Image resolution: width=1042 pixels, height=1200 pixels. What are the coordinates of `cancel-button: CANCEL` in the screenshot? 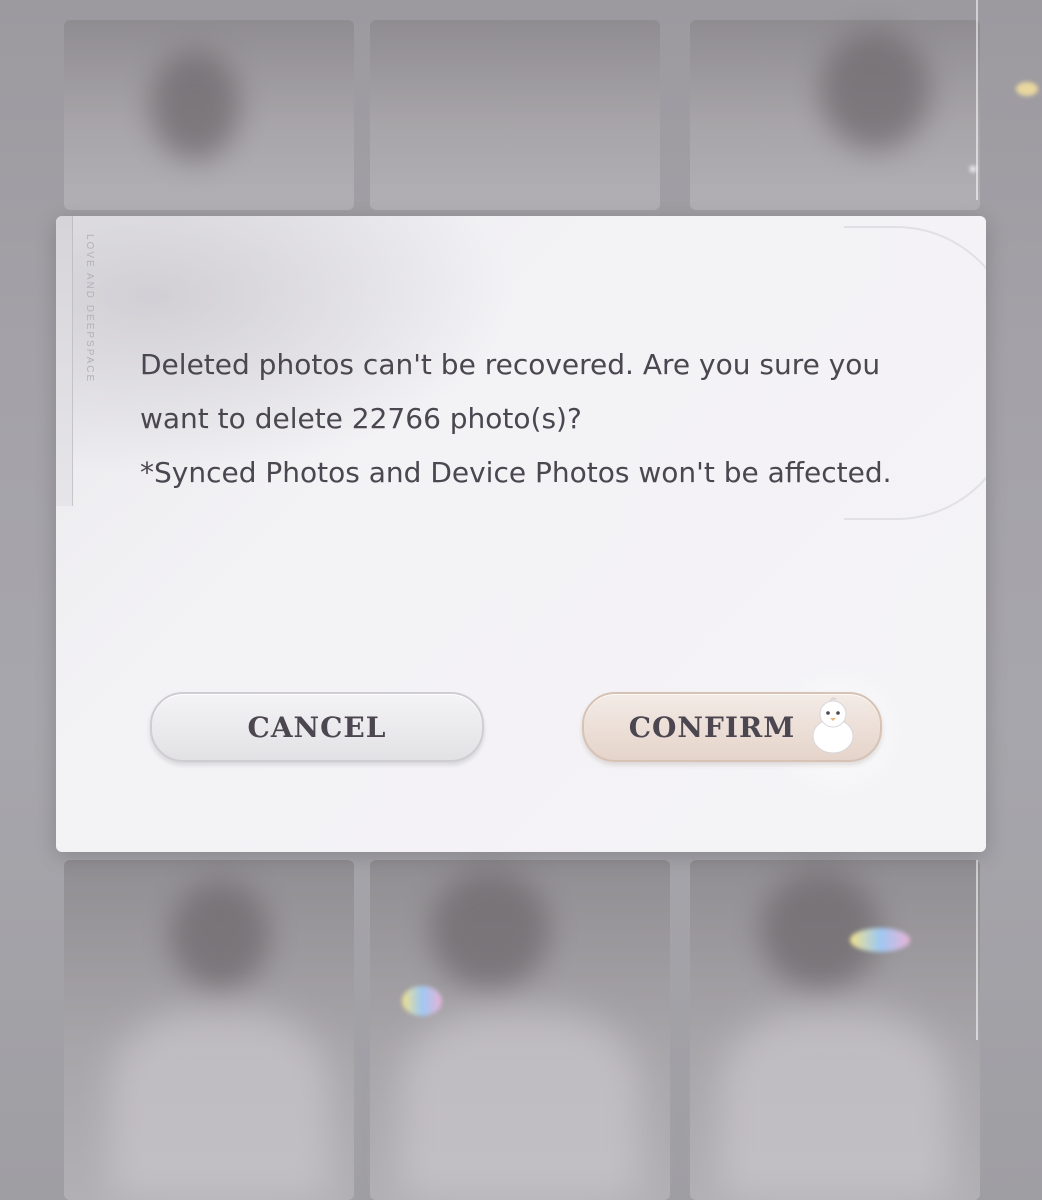 It's located at (317, 727).